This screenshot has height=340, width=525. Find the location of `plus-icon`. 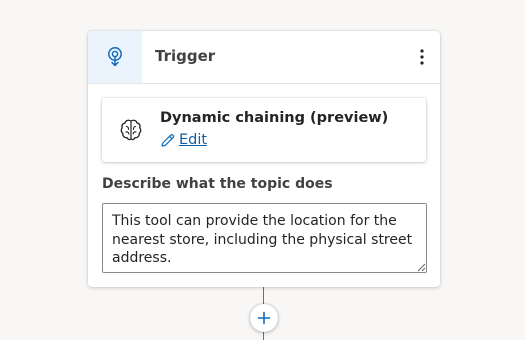

plus-icon is located at coordinates (264, 318).